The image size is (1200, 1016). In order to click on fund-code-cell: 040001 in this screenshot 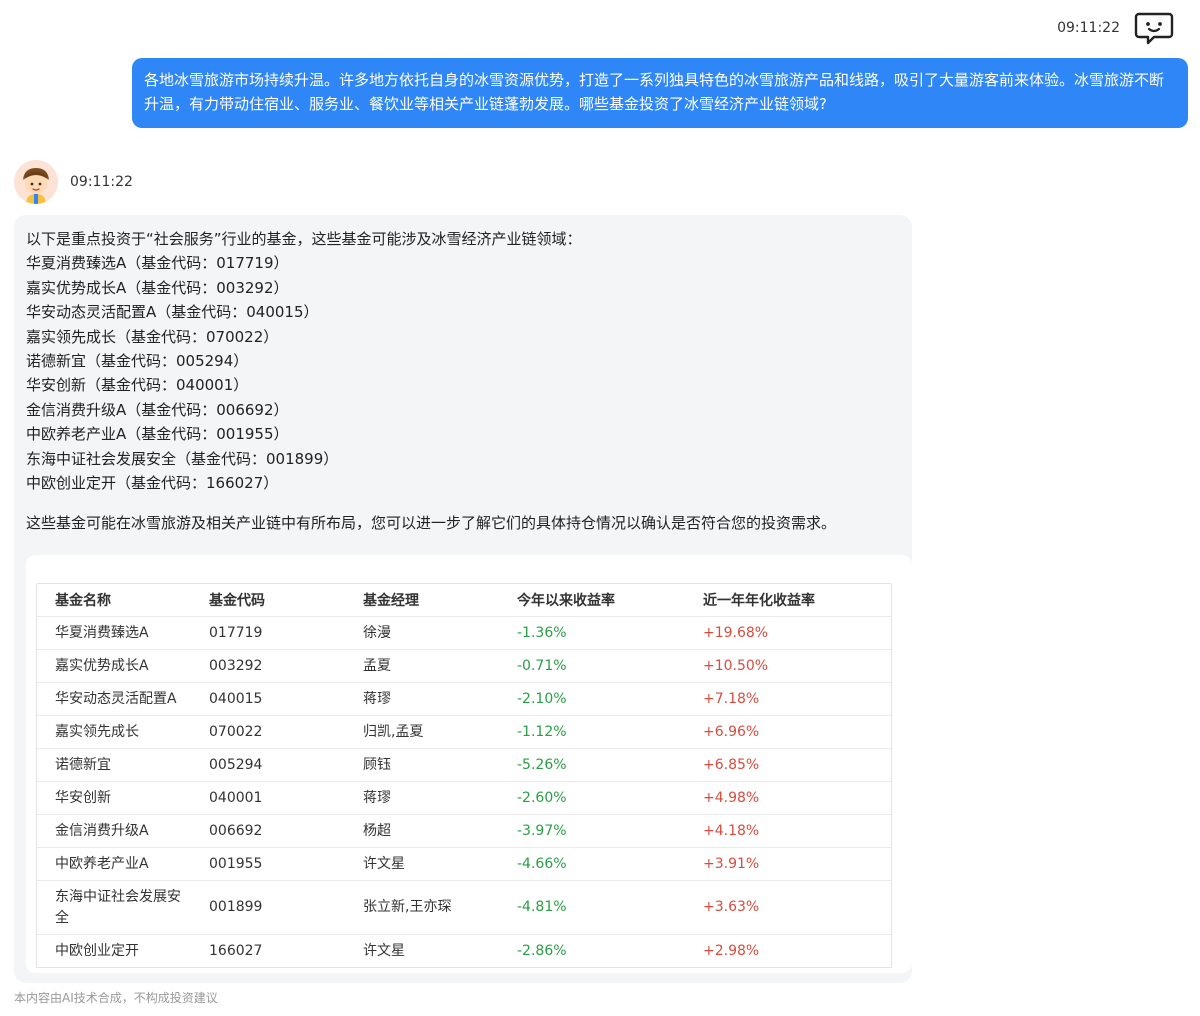, I will do `click(268, 798)`.